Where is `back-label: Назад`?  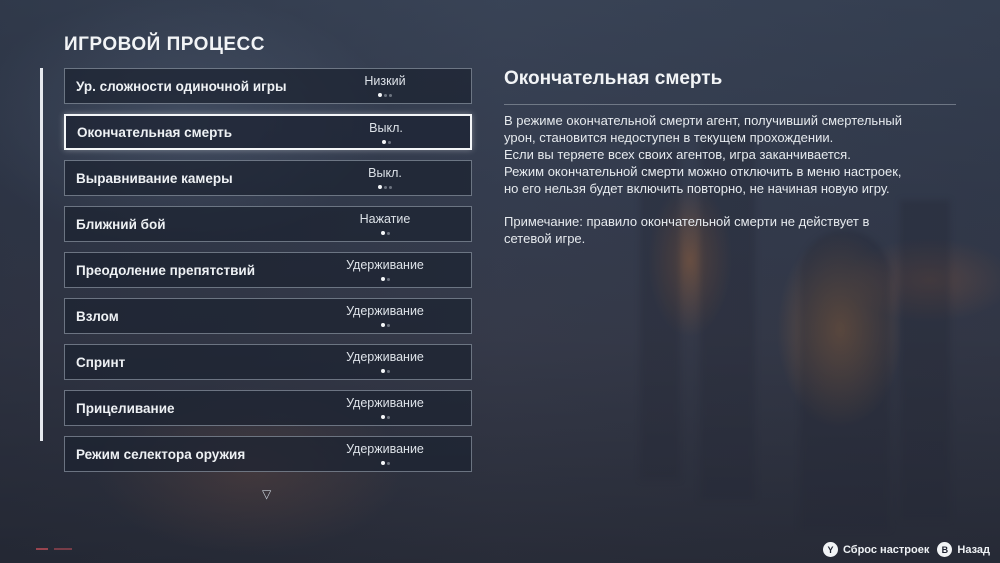
back-label: Назад is located at coordinates (973, 549).